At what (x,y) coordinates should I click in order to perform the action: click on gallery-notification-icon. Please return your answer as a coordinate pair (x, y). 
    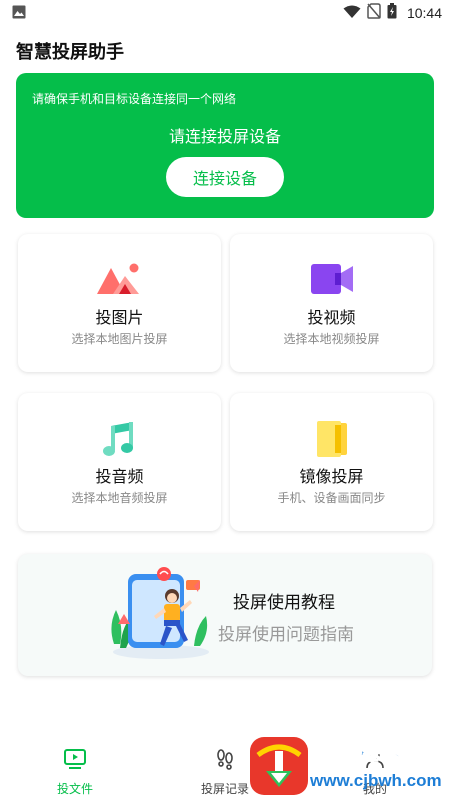
    Looking at the image, I should click on (19, 13).